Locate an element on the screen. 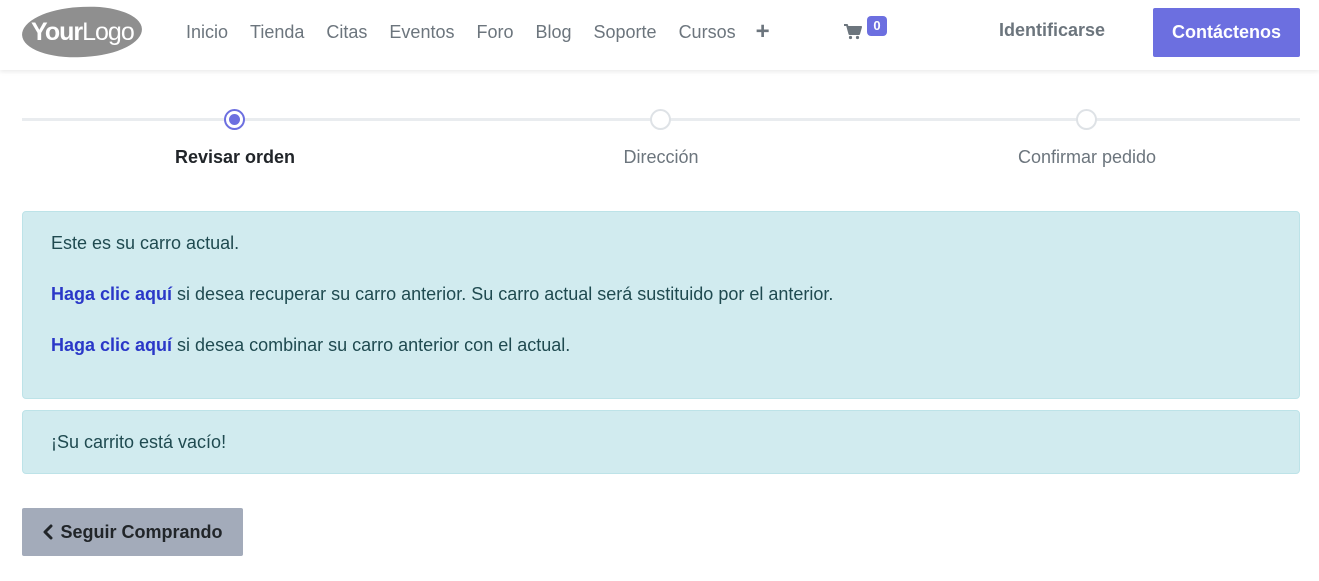  step-dot-address is located at coordinates (660, 119).